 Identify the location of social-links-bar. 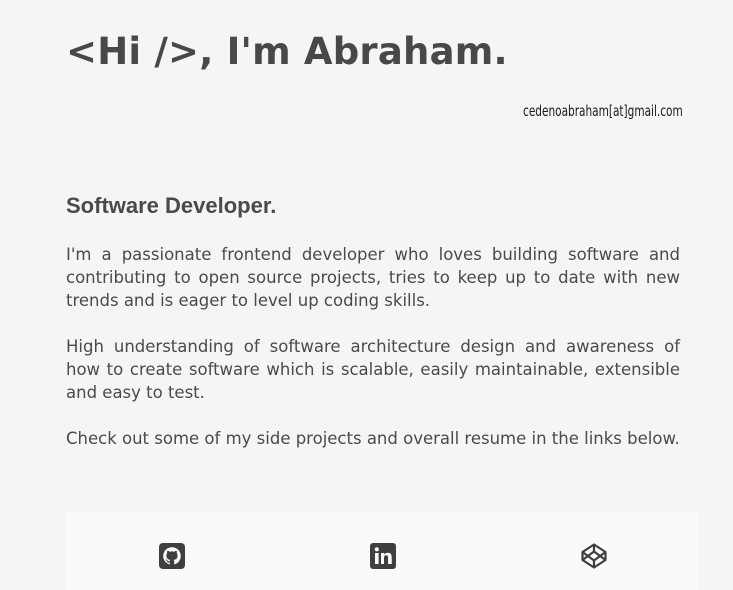
(382, 551).